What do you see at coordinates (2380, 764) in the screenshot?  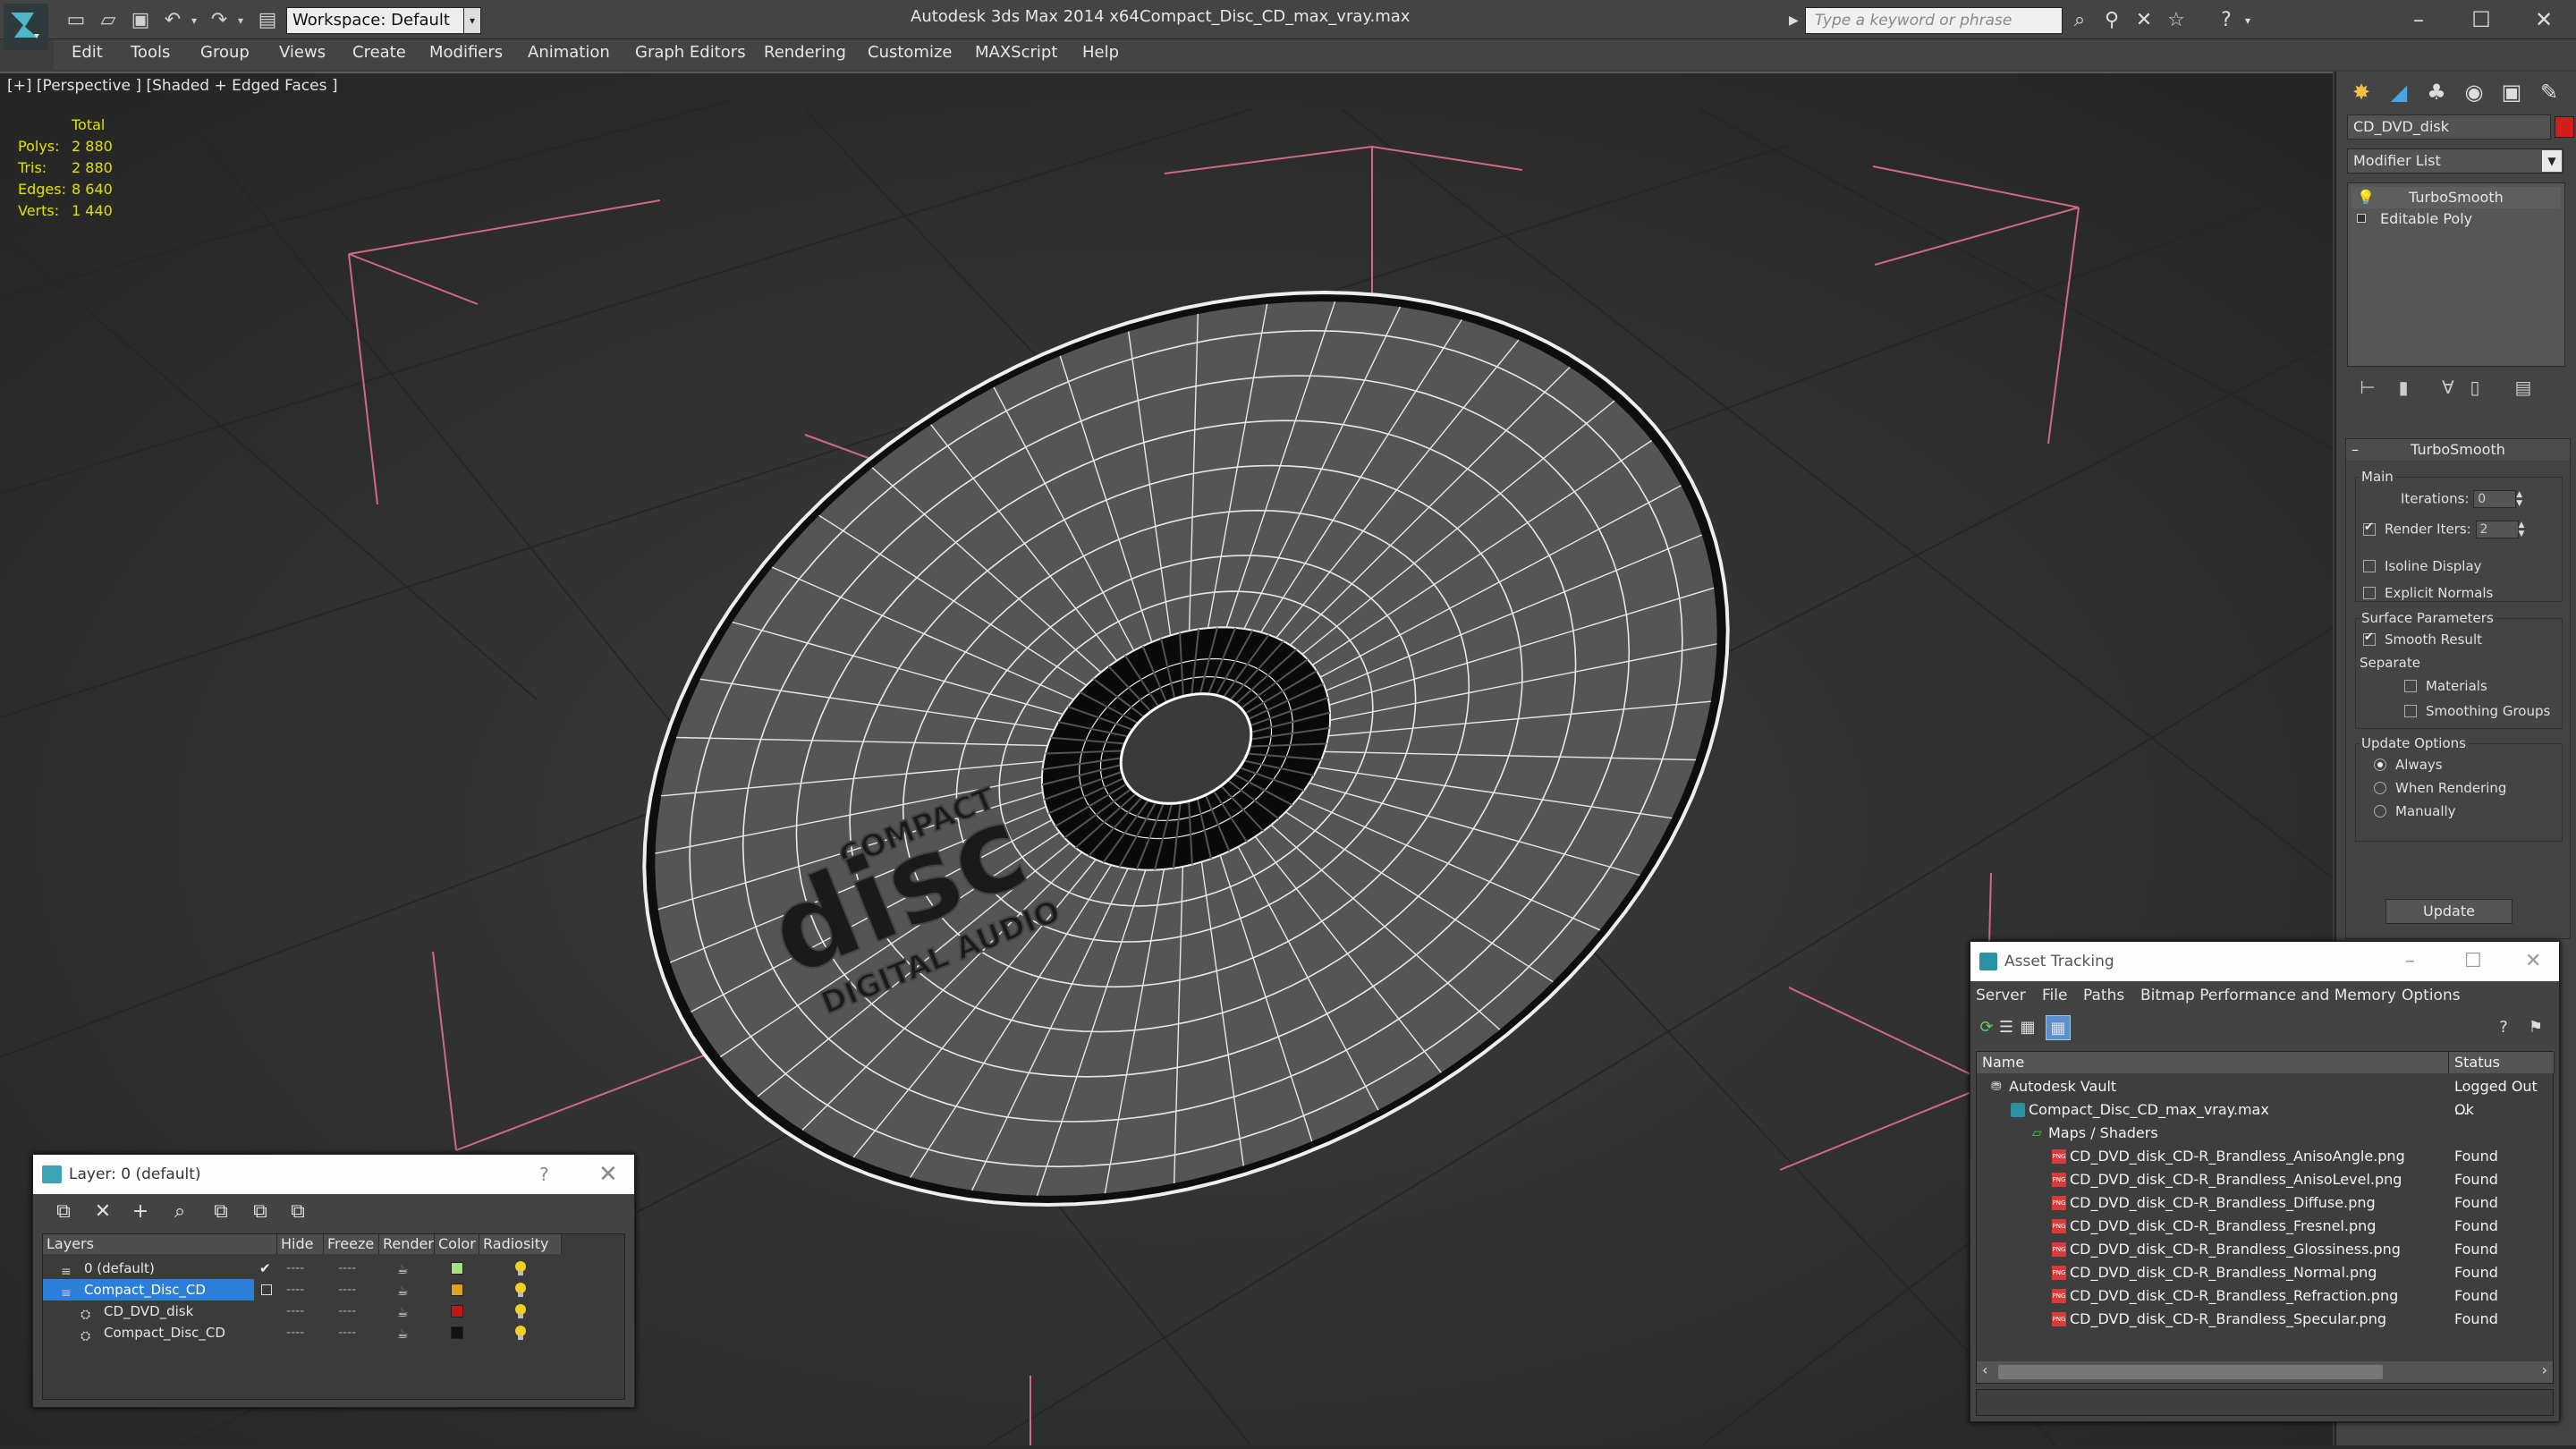 I see `always-radio` at bounding box center [2380, 764].